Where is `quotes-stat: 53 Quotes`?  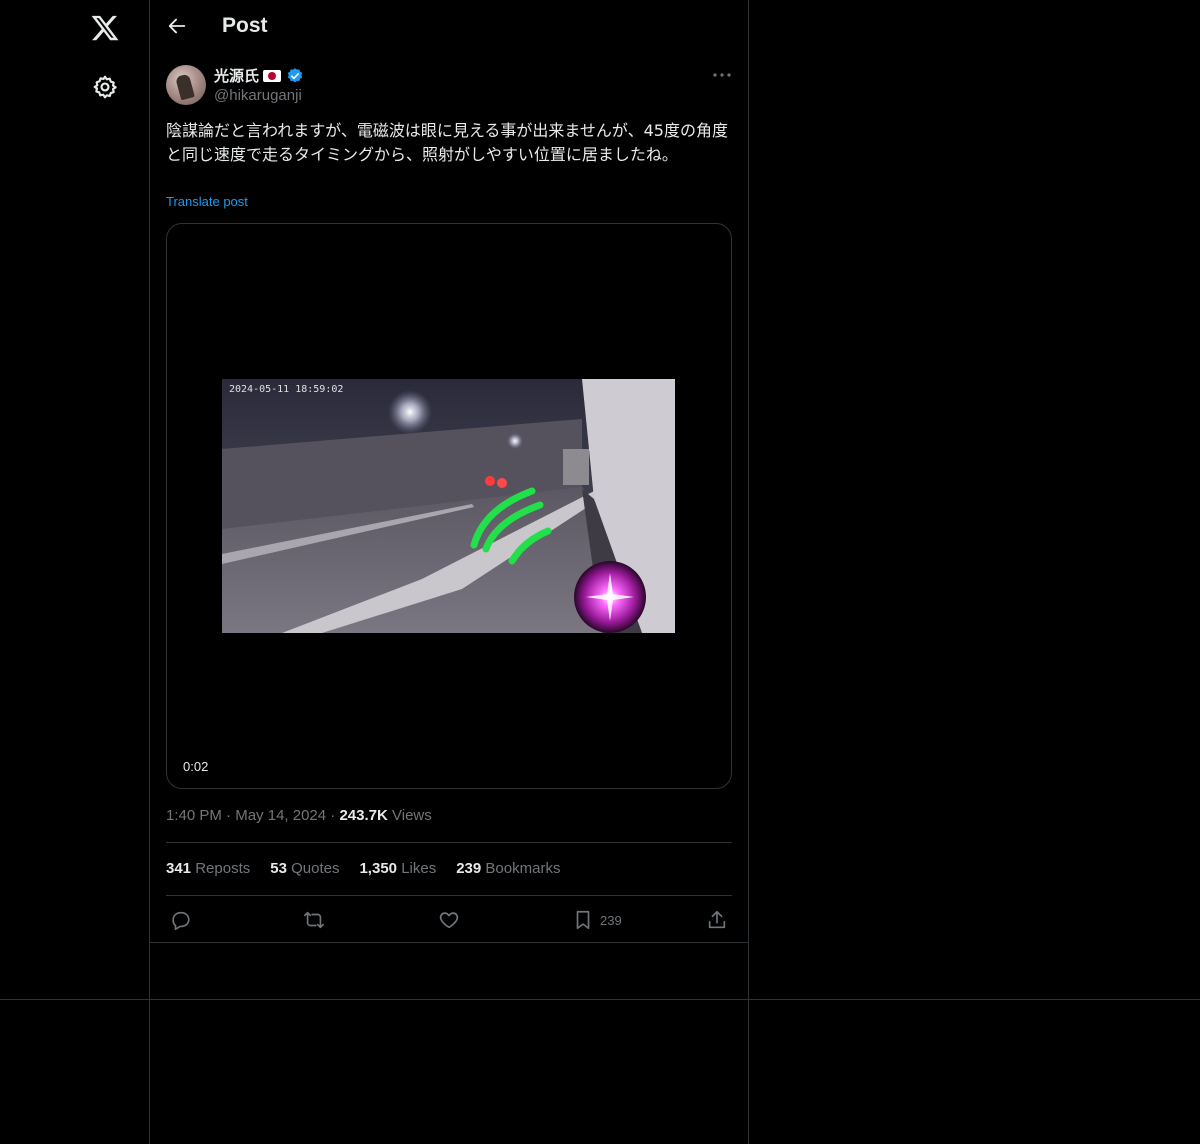
quotes-stat: 53 Quotes is located at coordinates (304, 868).